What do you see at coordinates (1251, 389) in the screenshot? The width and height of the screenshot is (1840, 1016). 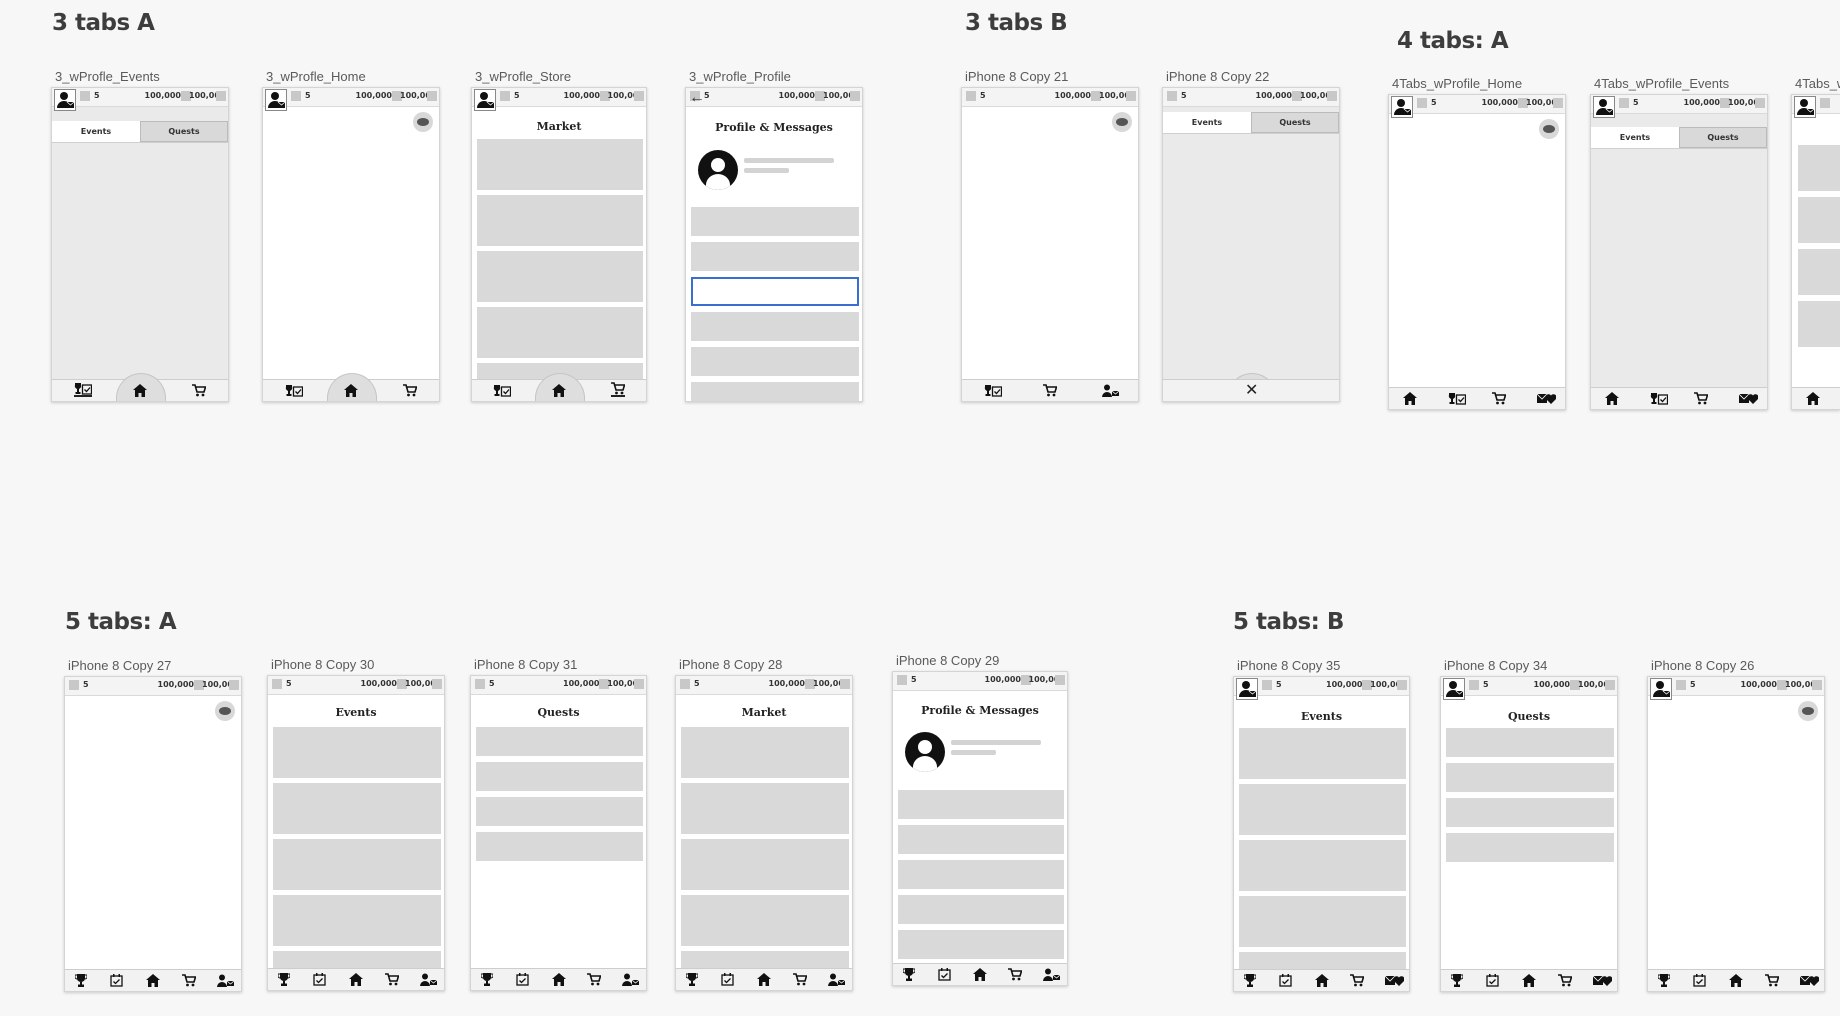 I see `close-icon: ✕` at bounding box center [1251, 389].